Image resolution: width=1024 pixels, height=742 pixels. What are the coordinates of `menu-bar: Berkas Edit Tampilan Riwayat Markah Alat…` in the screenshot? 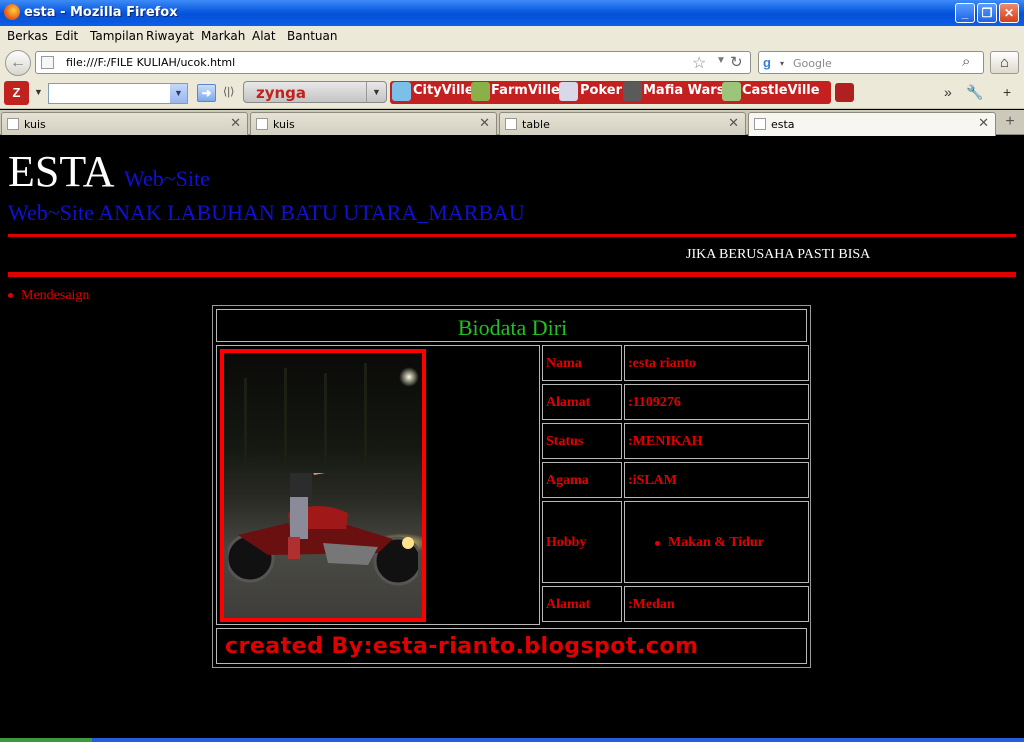 It's located at (512, 36).